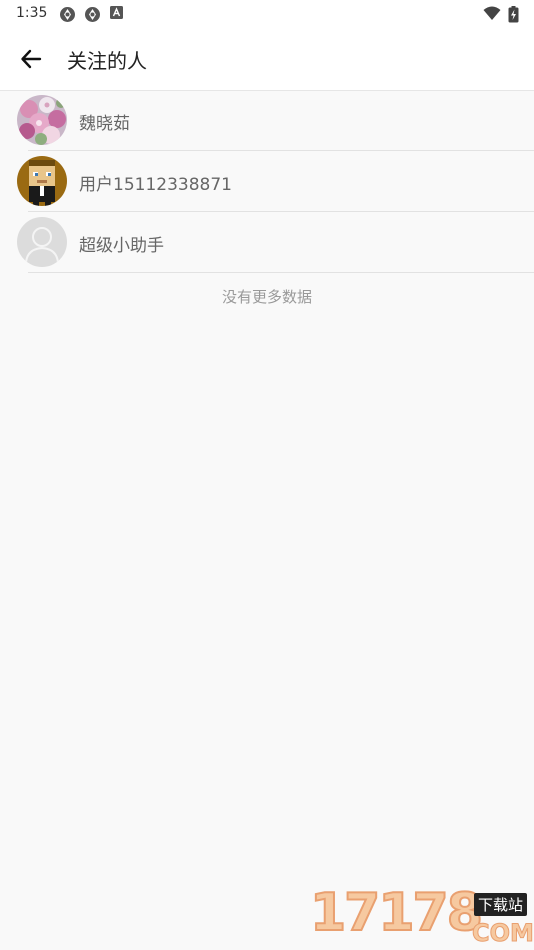 Image resolution: width=534 pixels, height=950 pixels. I want to click on status-bar: 1:35, so click(267, 14).